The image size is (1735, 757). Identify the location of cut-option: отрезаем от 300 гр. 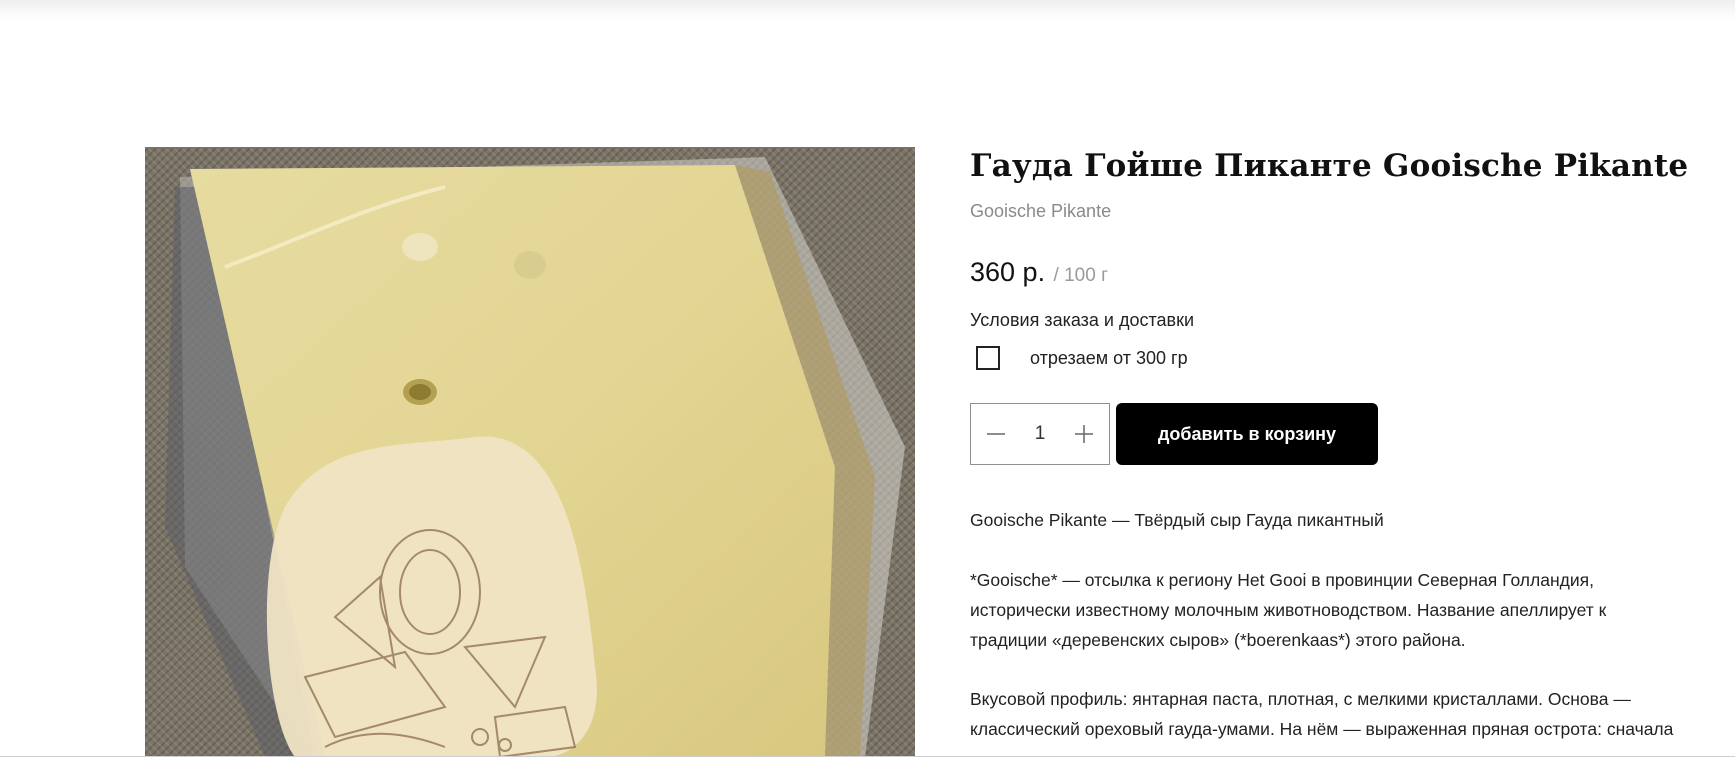
(1082, 358).